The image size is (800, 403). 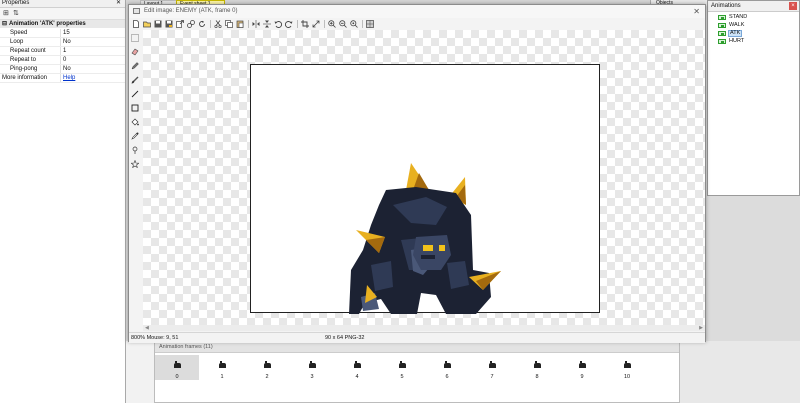 I want to click on crop-icon, so click(x=305, y=24).